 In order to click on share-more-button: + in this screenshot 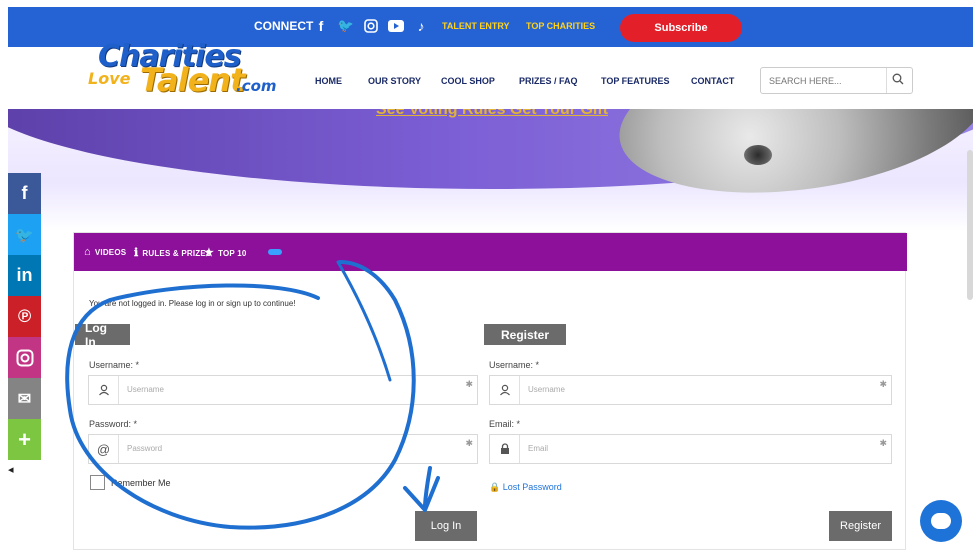, I will do `click(24, 439)`.